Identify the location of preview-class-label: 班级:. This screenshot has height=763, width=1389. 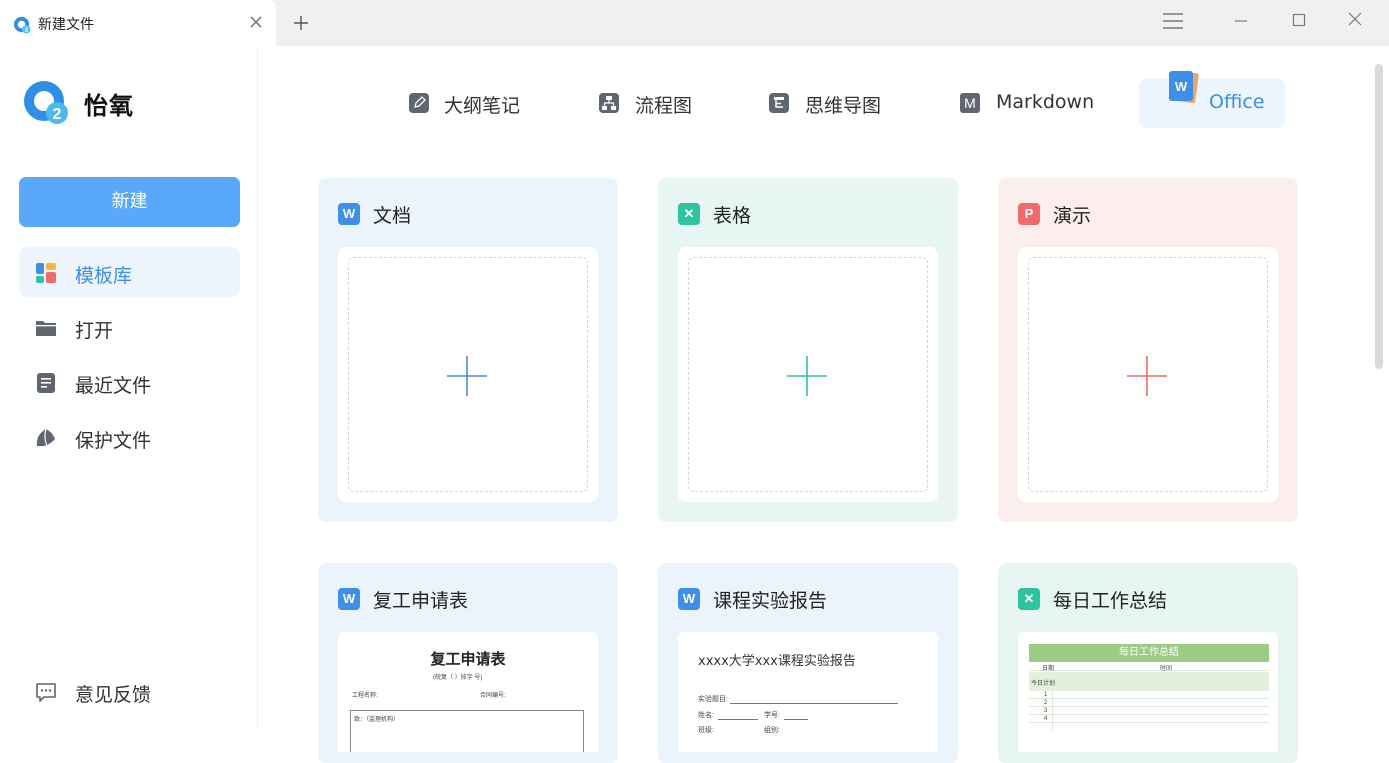
(706, 730).